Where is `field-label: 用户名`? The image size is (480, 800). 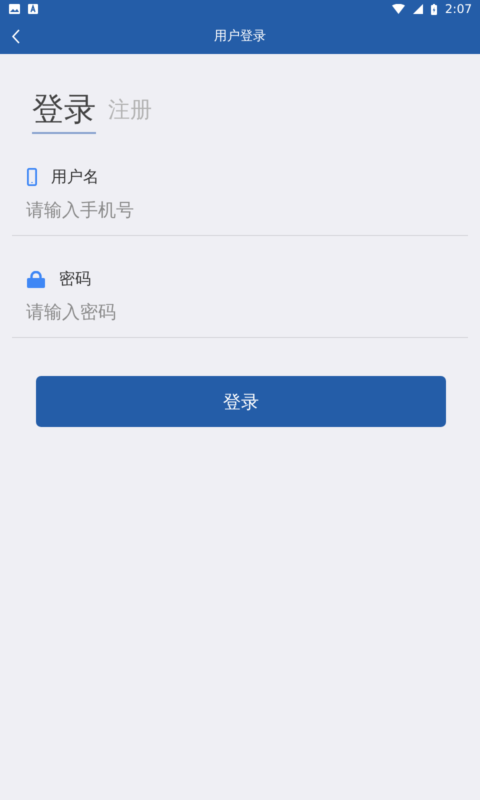
field-label: 用户名 is located at coordinates (75, 177).